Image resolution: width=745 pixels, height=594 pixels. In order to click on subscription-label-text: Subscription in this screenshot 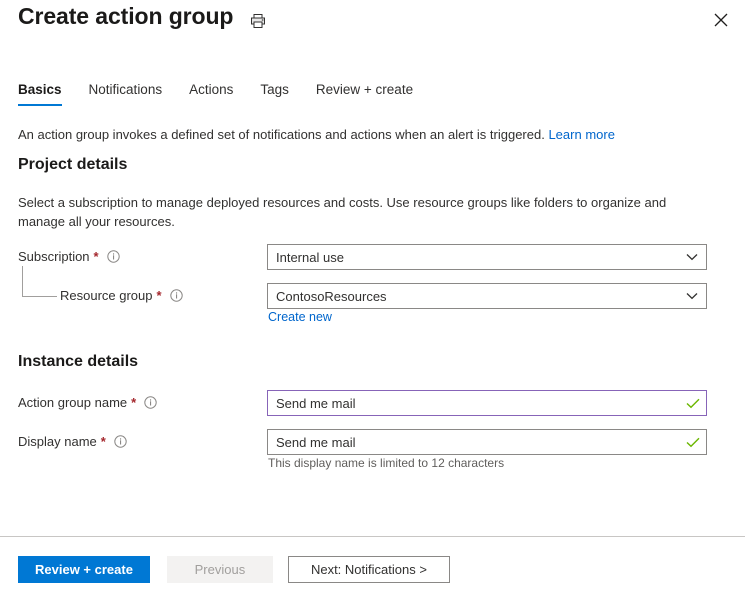, I will do `click(54, 256)`.